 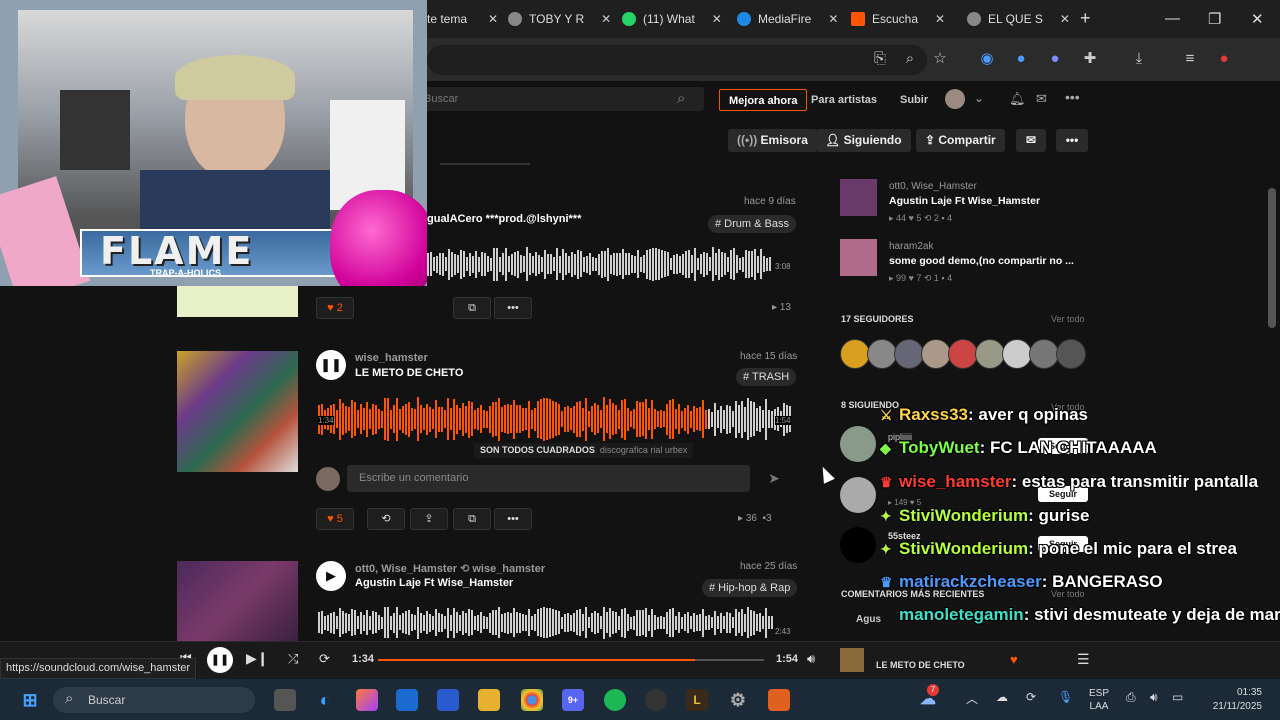 What do you see at coordinates (335, 308) in the screenshot?
I see `track-1-like-button: ♥ 2` at bounding box center [335, 308].